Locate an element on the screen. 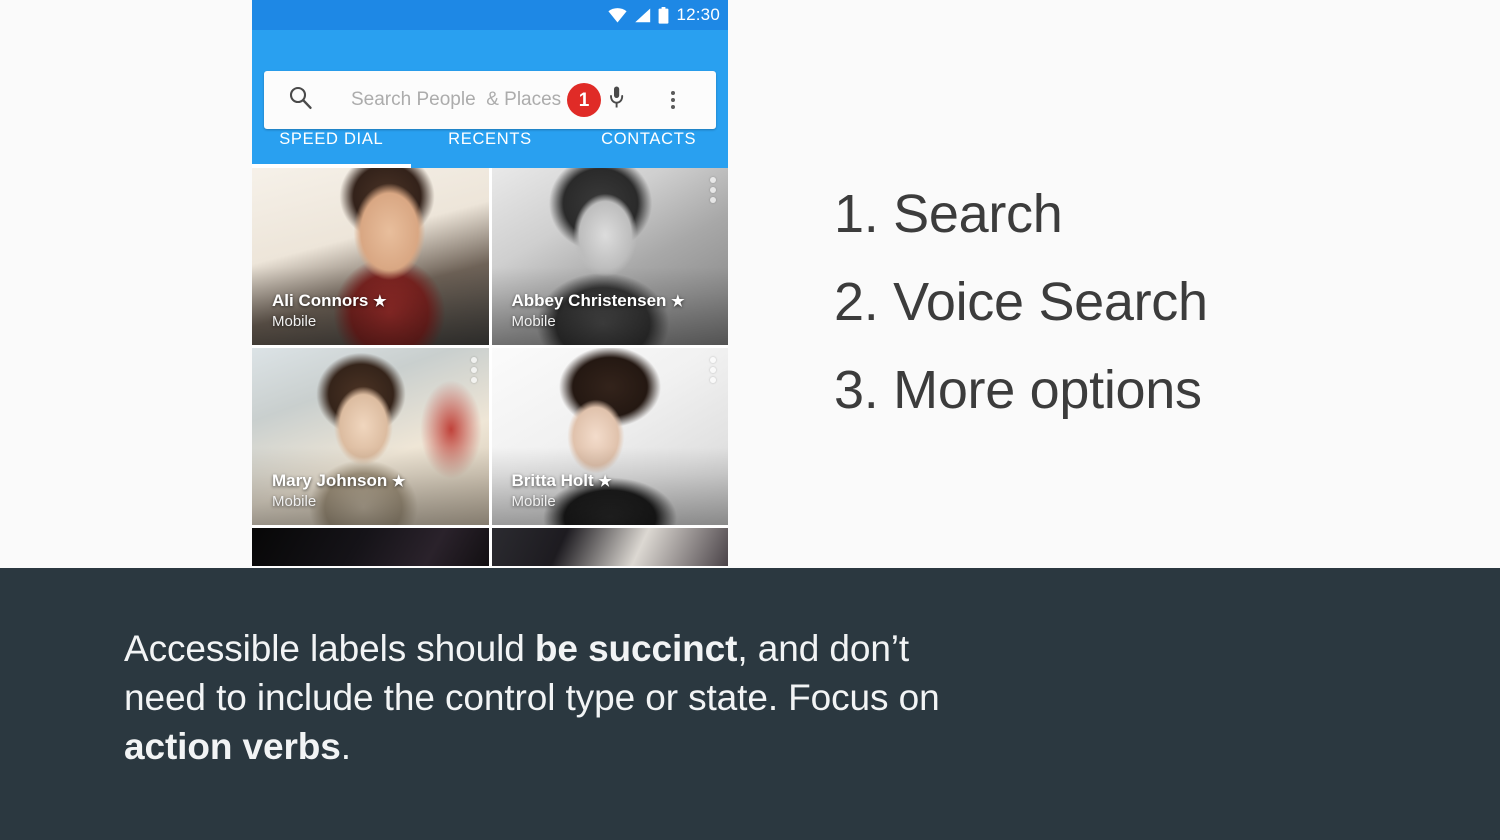  contact-name-text: Britta Holt is located at coordinates (552, 481).